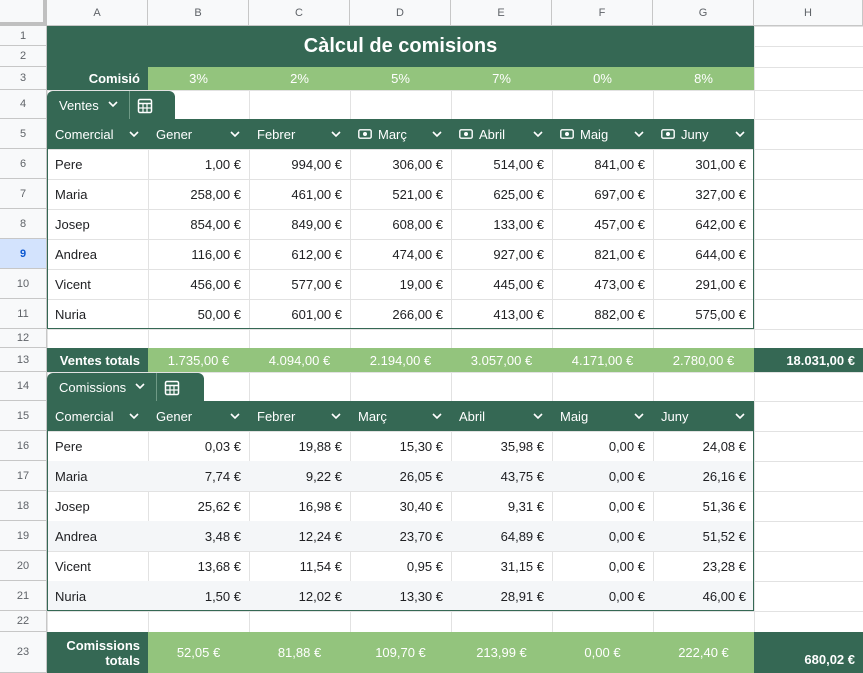  I want to click on commissions-salesperson-cell: Maria, so click(97, 476).